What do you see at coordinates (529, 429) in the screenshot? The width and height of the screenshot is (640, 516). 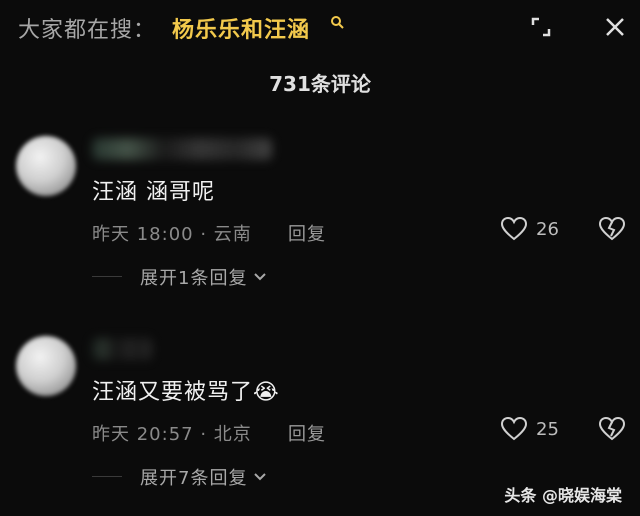 I see `like-button: 25` at bounding box center [529, 429].